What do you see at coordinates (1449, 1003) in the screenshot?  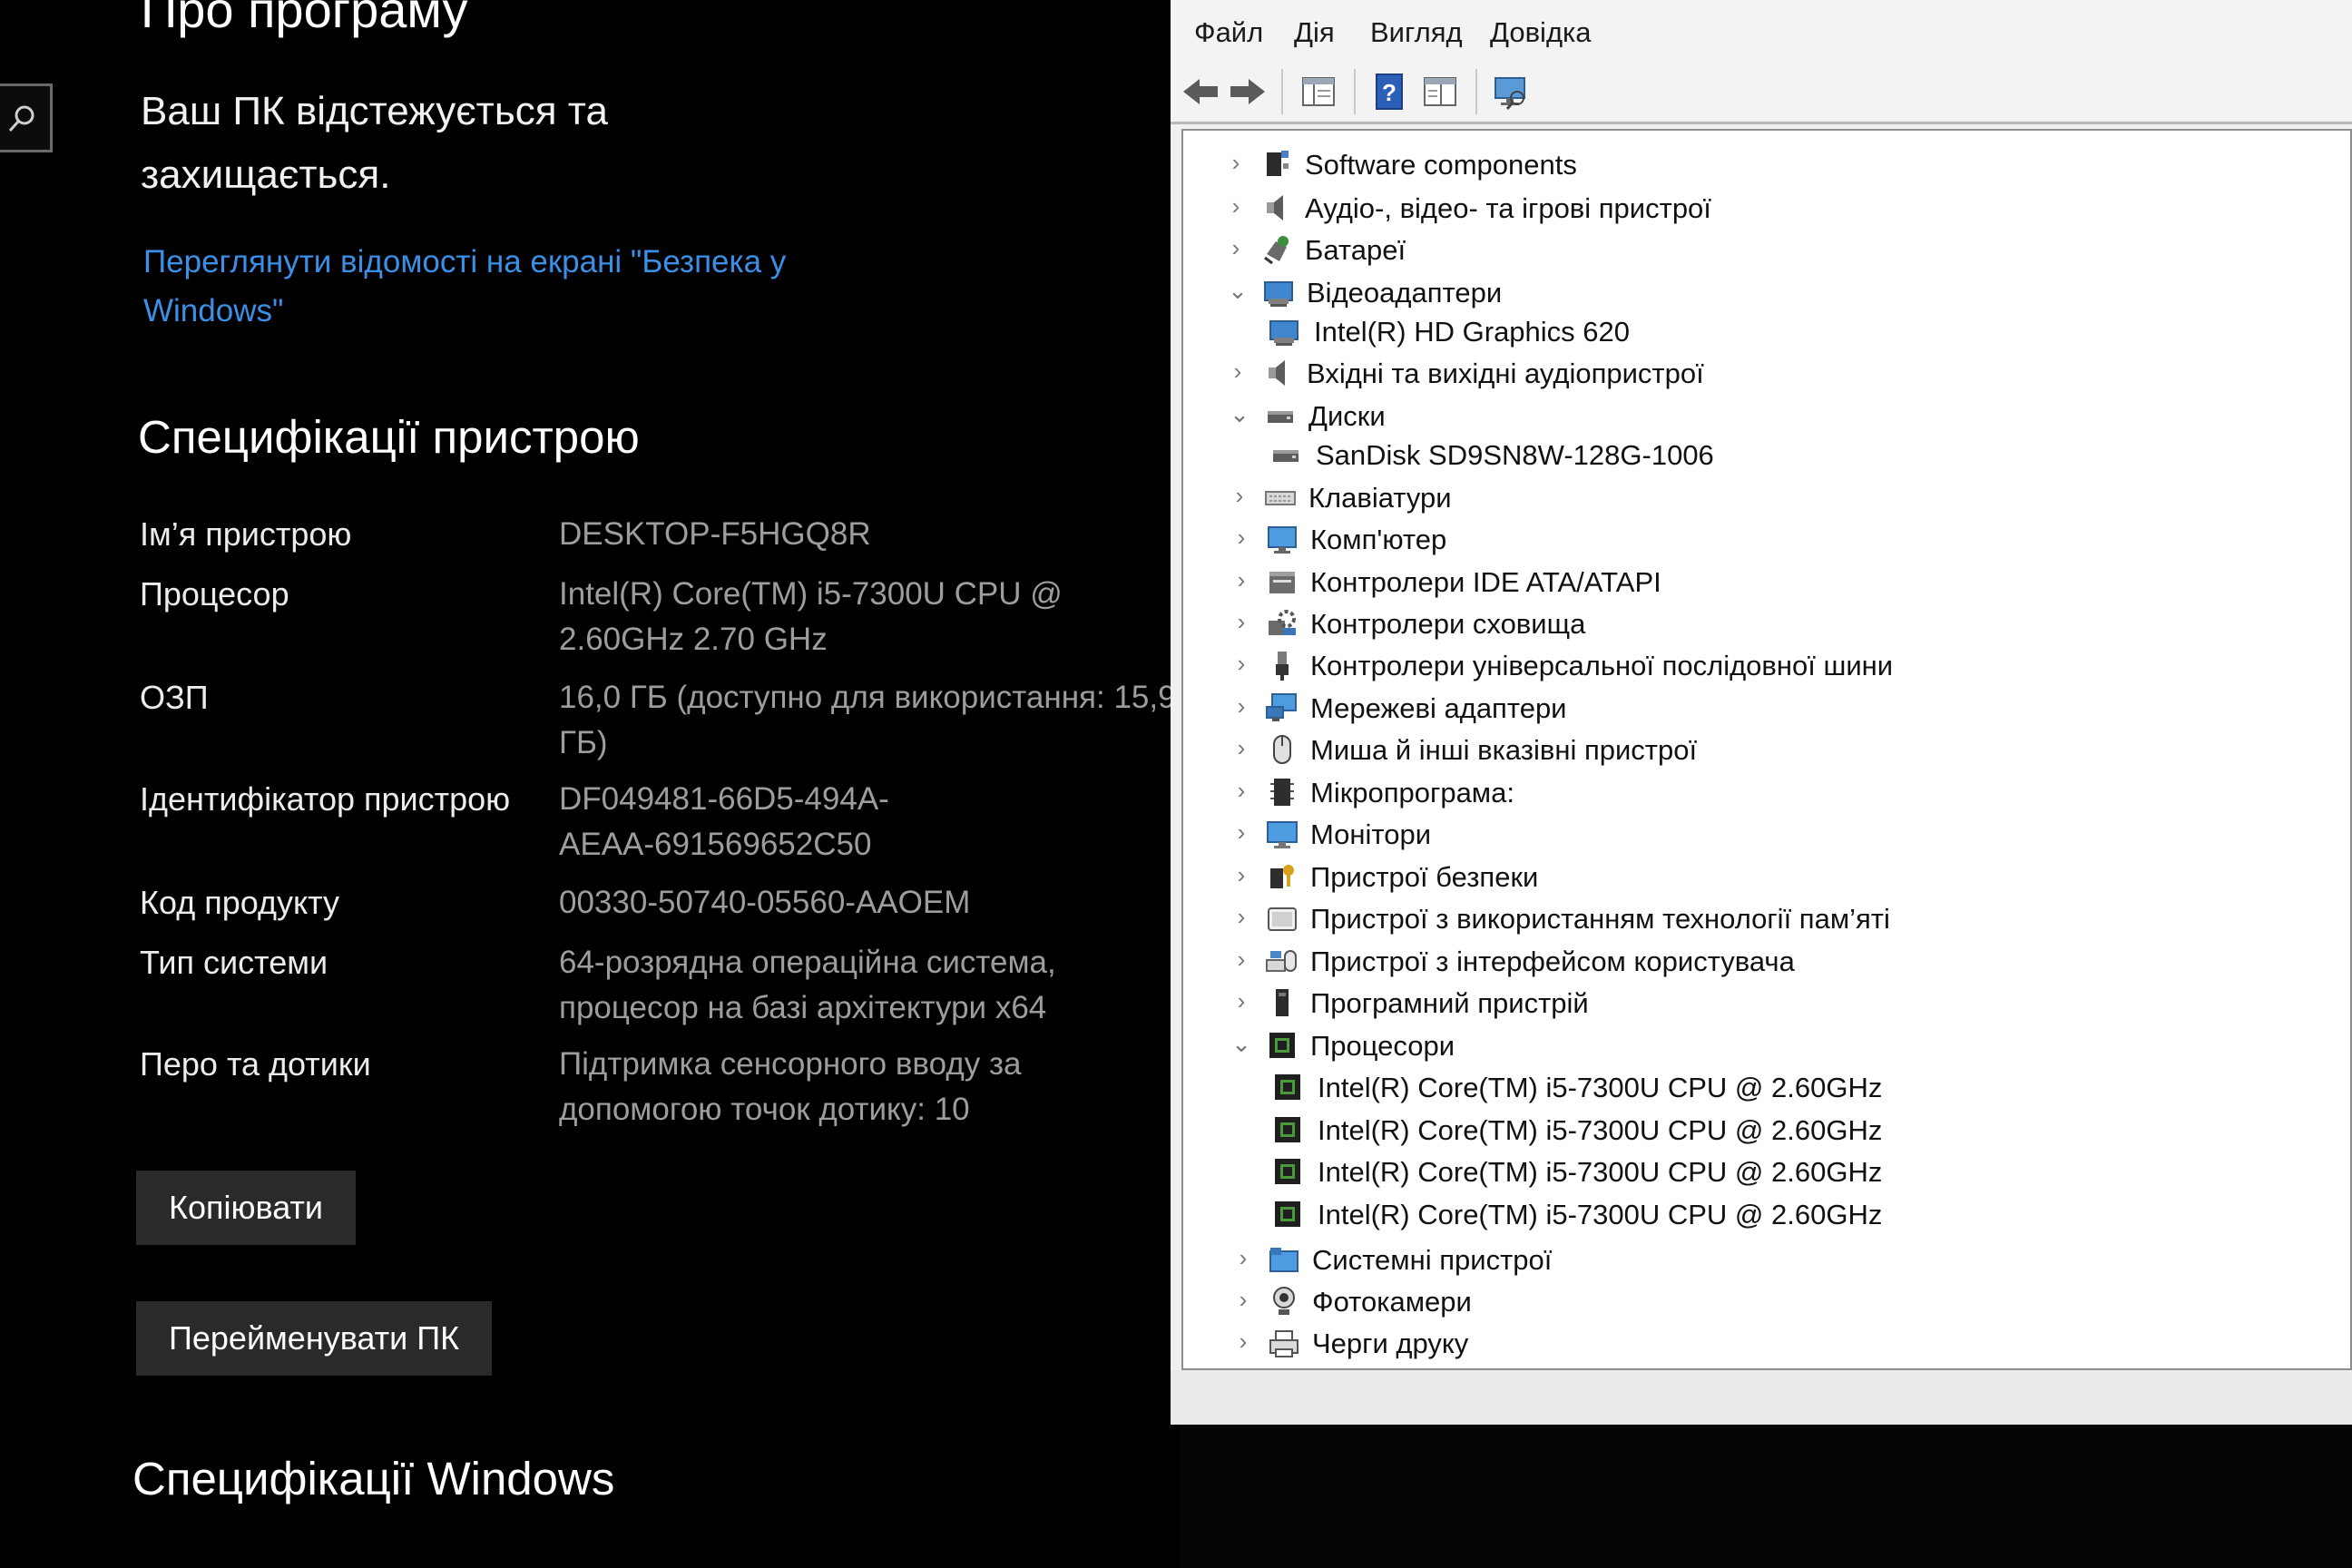 I see `device-tree-label: Програмний пристрій` at bounding box center [1449, 1003].